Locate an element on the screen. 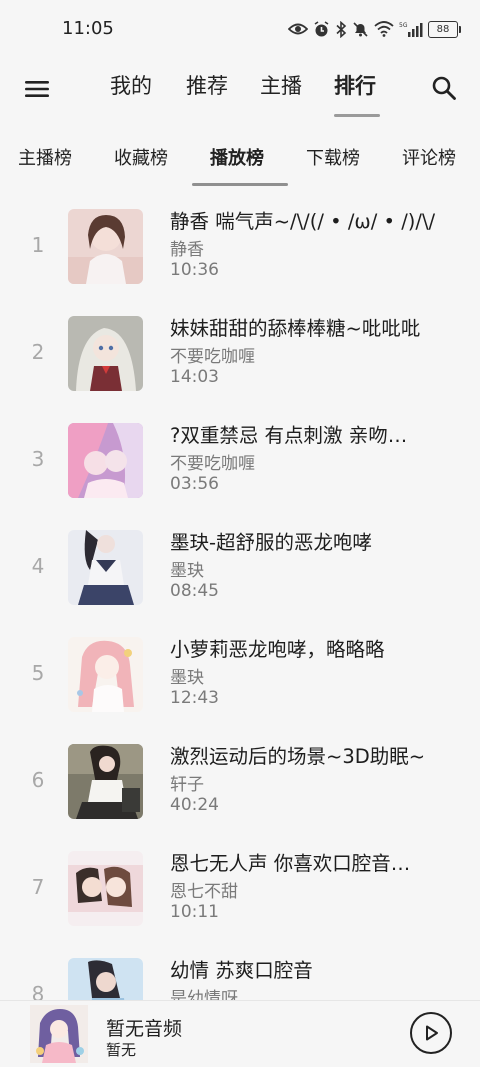  track-row: 1 静香 喘气声~/\/(/ • /ω/ • /)/\/ 静香 10:36 is located at coordinates (240, 246).